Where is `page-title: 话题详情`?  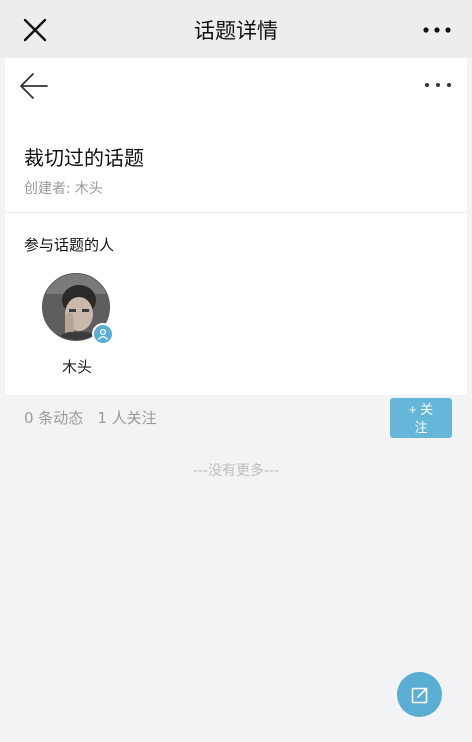 page-title: 话题详情 is located at coordinates (236, 31).